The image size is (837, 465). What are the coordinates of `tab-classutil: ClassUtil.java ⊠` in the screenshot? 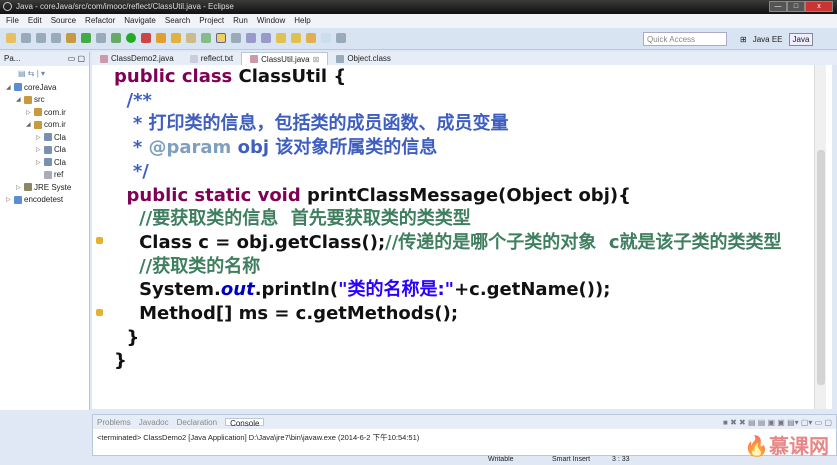 It's located at (285, 58).